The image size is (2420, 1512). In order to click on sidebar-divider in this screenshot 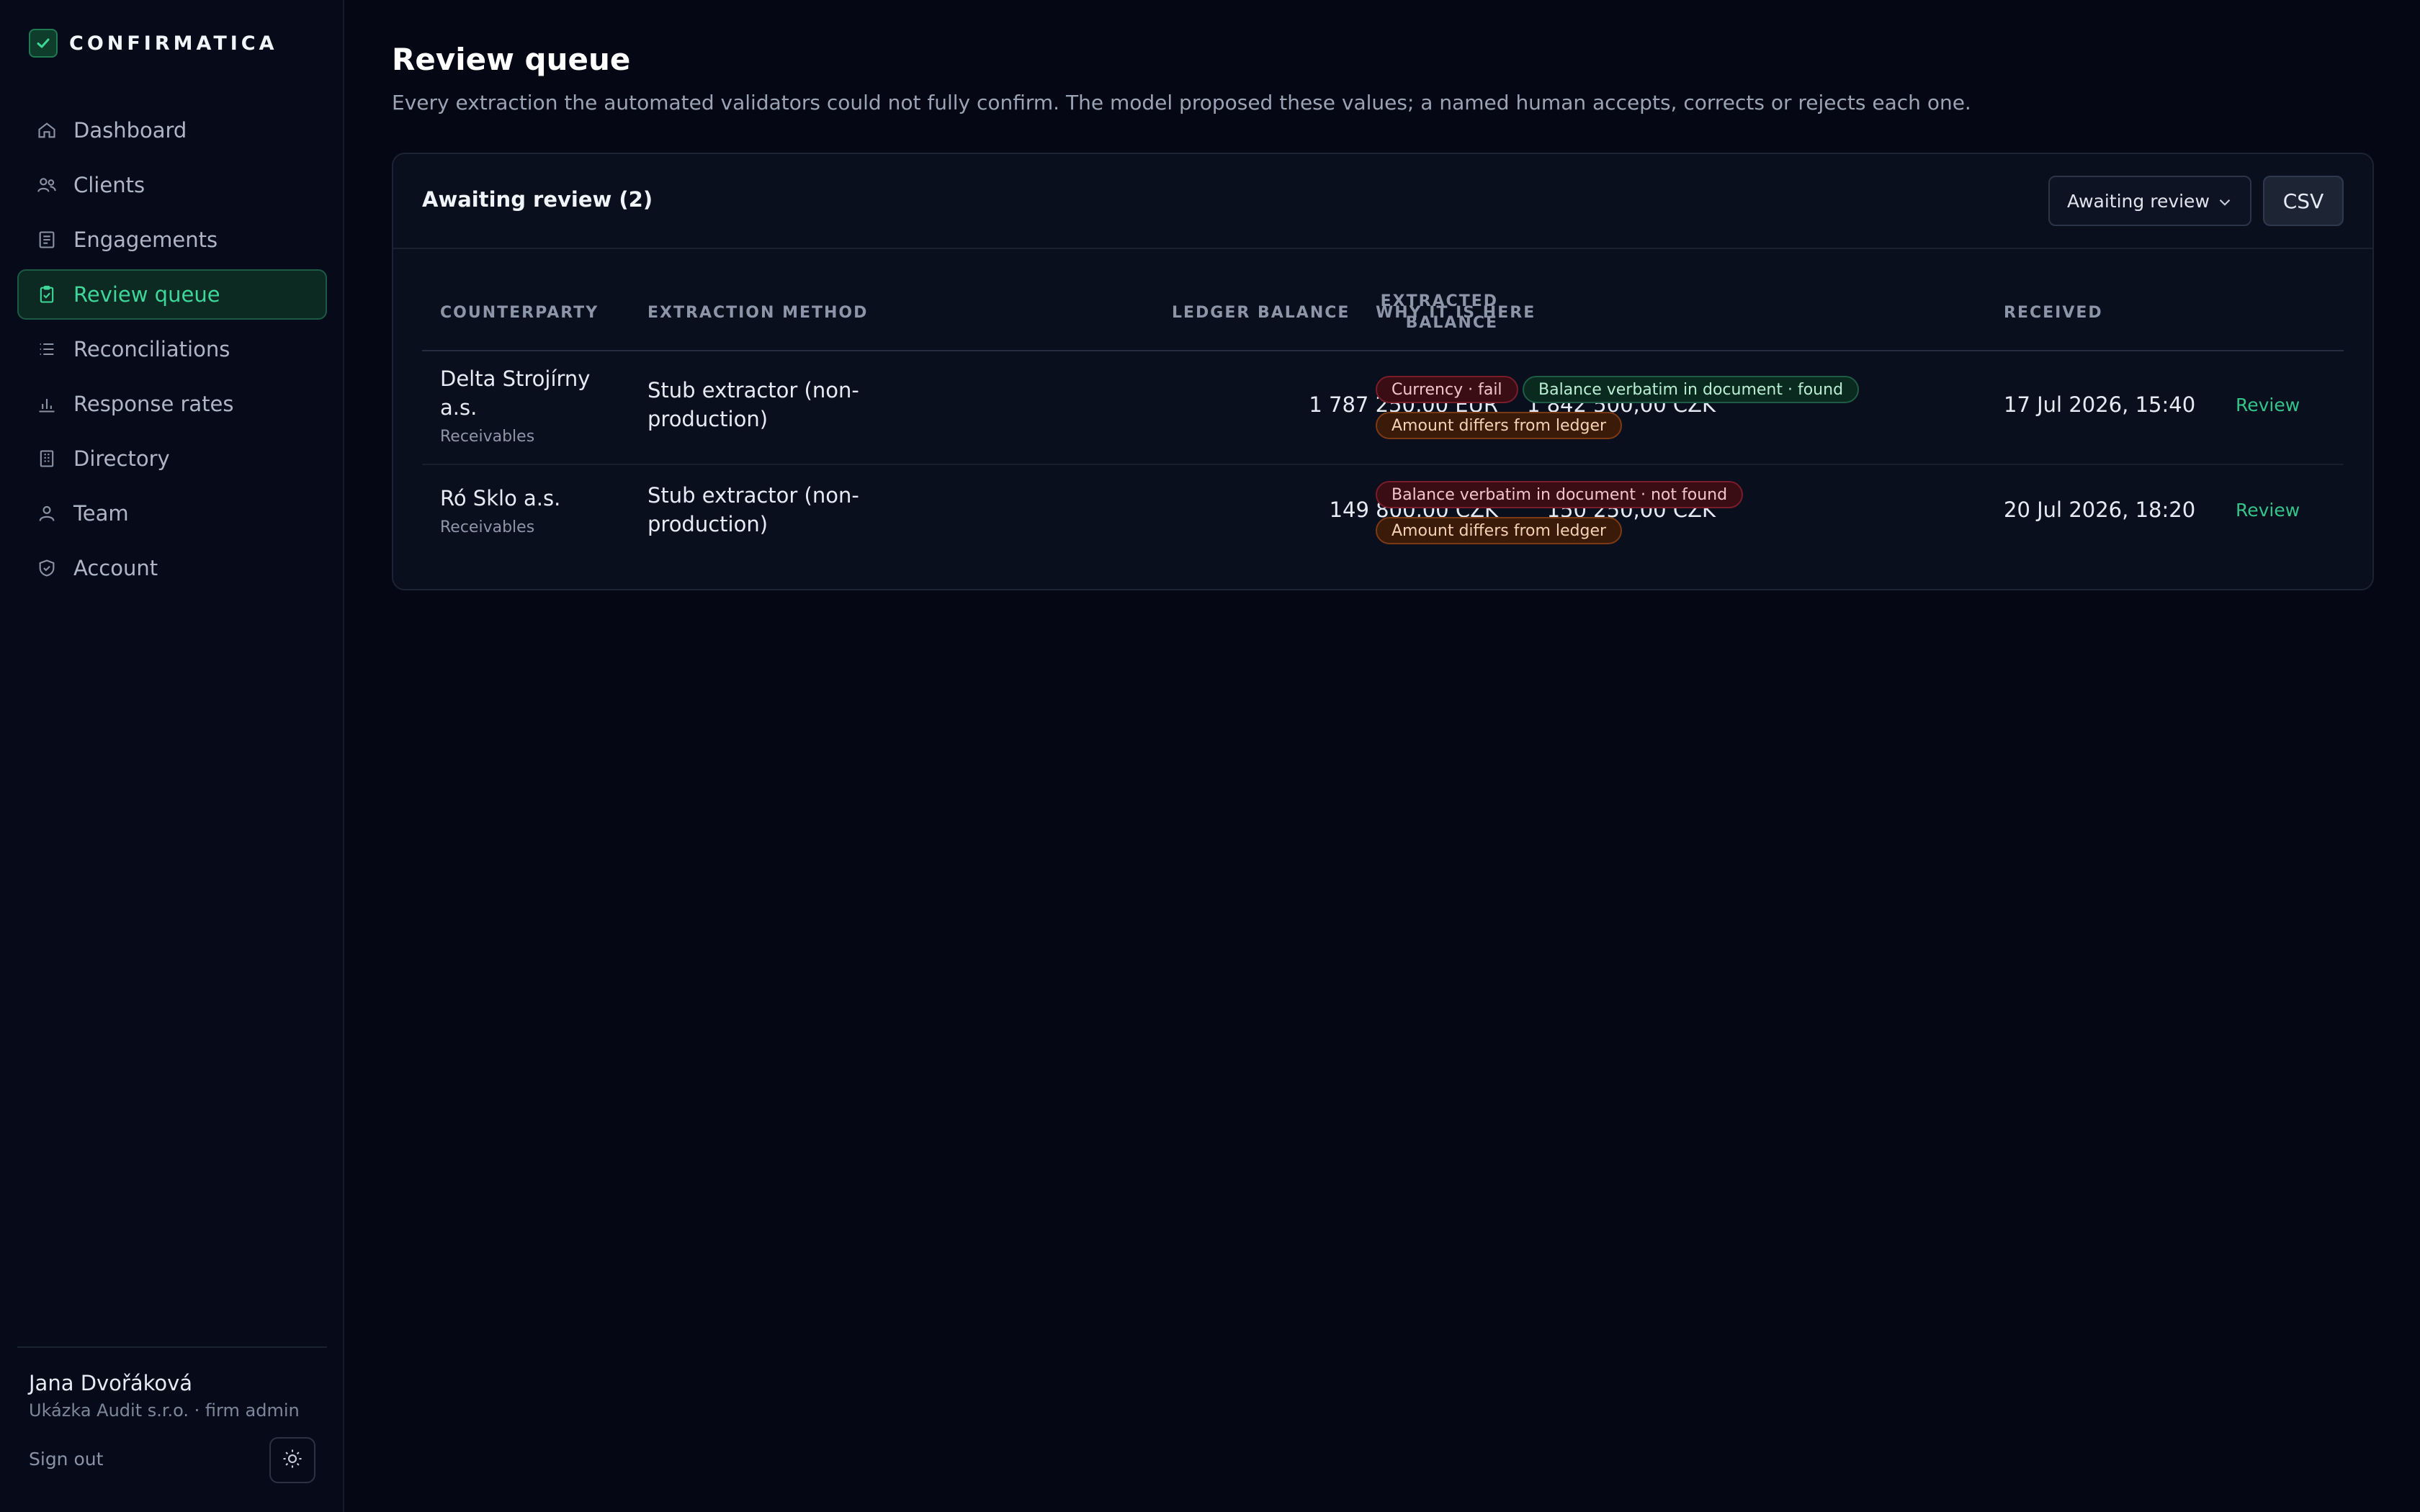, I will do `click(172, 1347)`.